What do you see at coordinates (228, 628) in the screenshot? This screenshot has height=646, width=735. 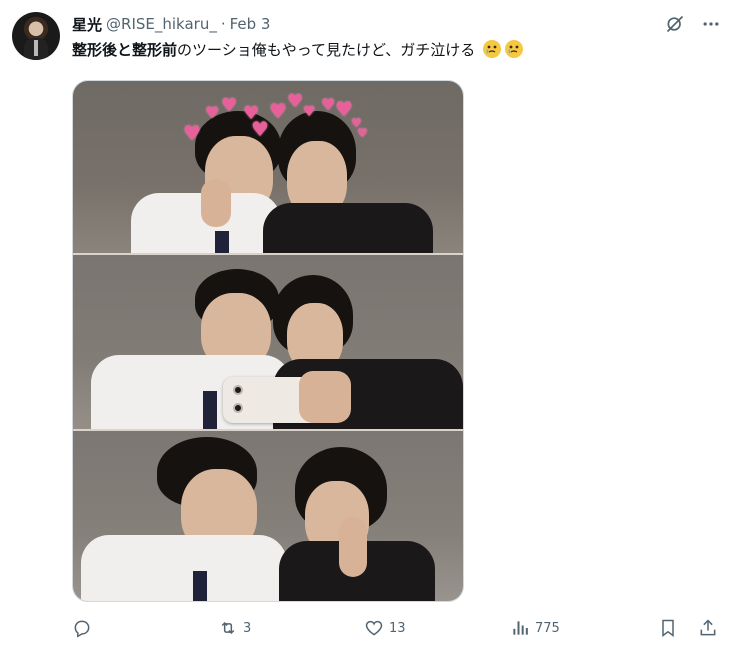 I see `retweet-icon` at bounding box center [228, 628].